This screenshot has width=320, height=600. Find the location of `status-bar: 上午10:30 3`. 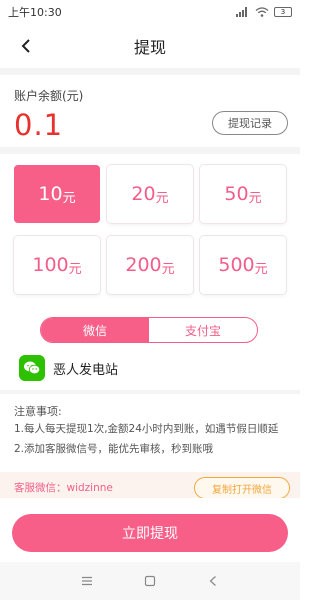

status-bar: 上午10:30 3 is located at coordinates (150, 12).